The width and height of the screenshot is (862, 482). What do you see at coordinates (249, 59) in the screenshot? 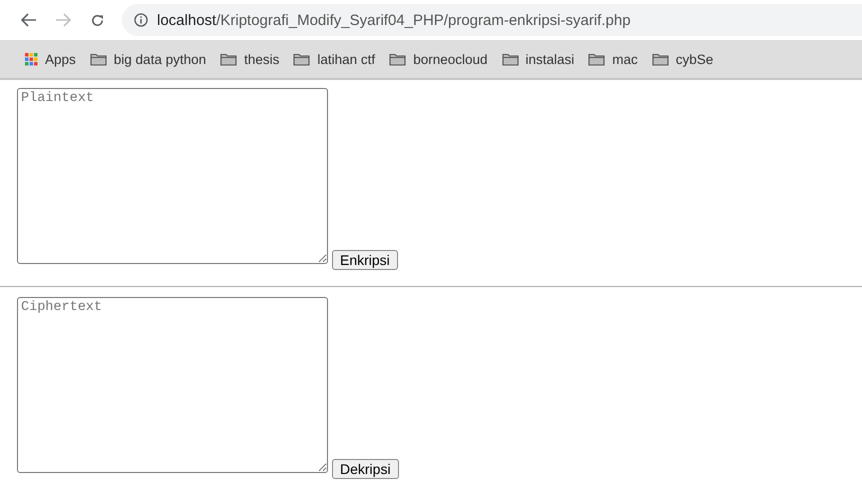
I see `bookmark: thesis` at bounding box center [249, 59].